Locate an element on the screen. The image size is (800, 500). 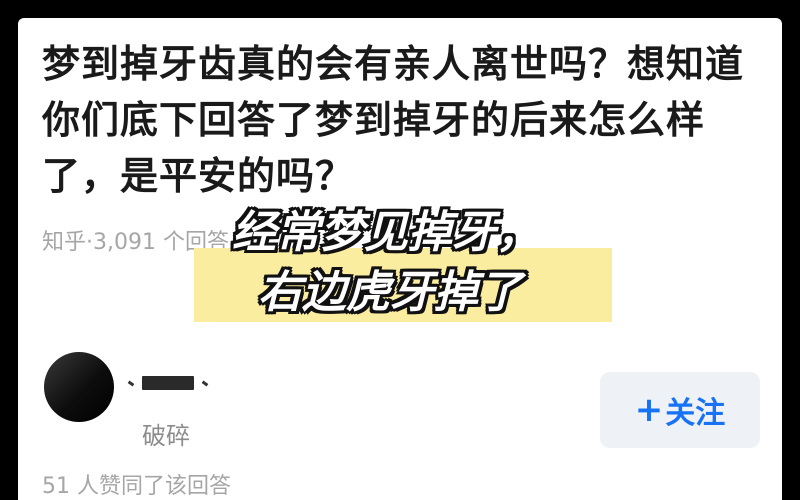
vote-count-text: 51 人赞同了该回答 is located at coordinates (136, 486).